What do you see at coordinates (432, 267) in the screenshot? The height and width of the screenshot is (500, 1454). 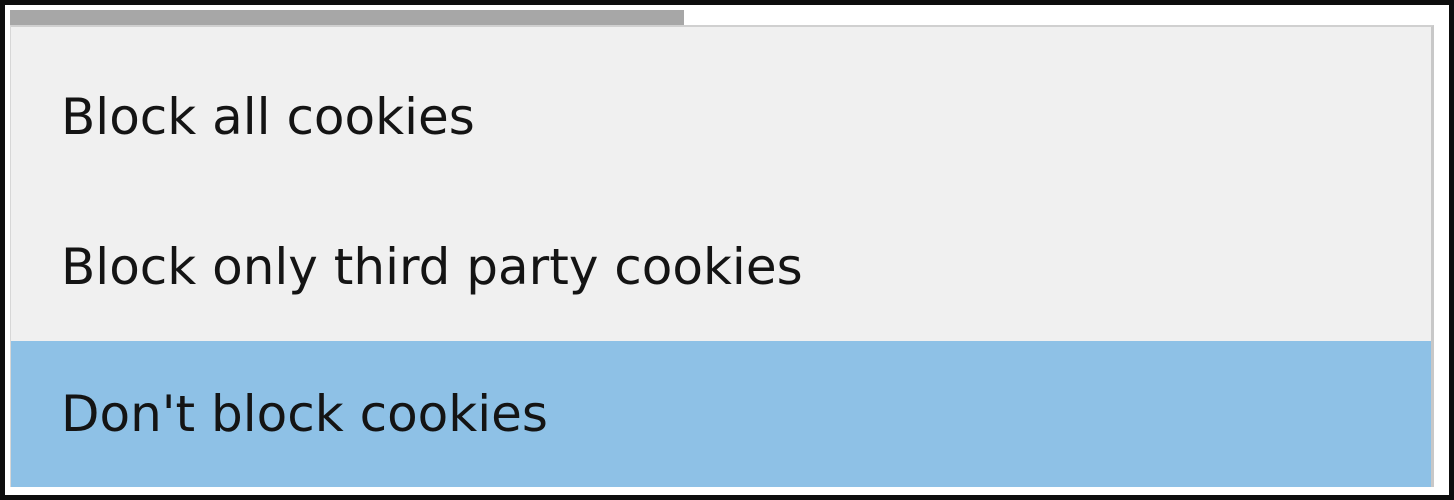 I see `option-label: Block only third party cookies` at bounding box center [432, 267].